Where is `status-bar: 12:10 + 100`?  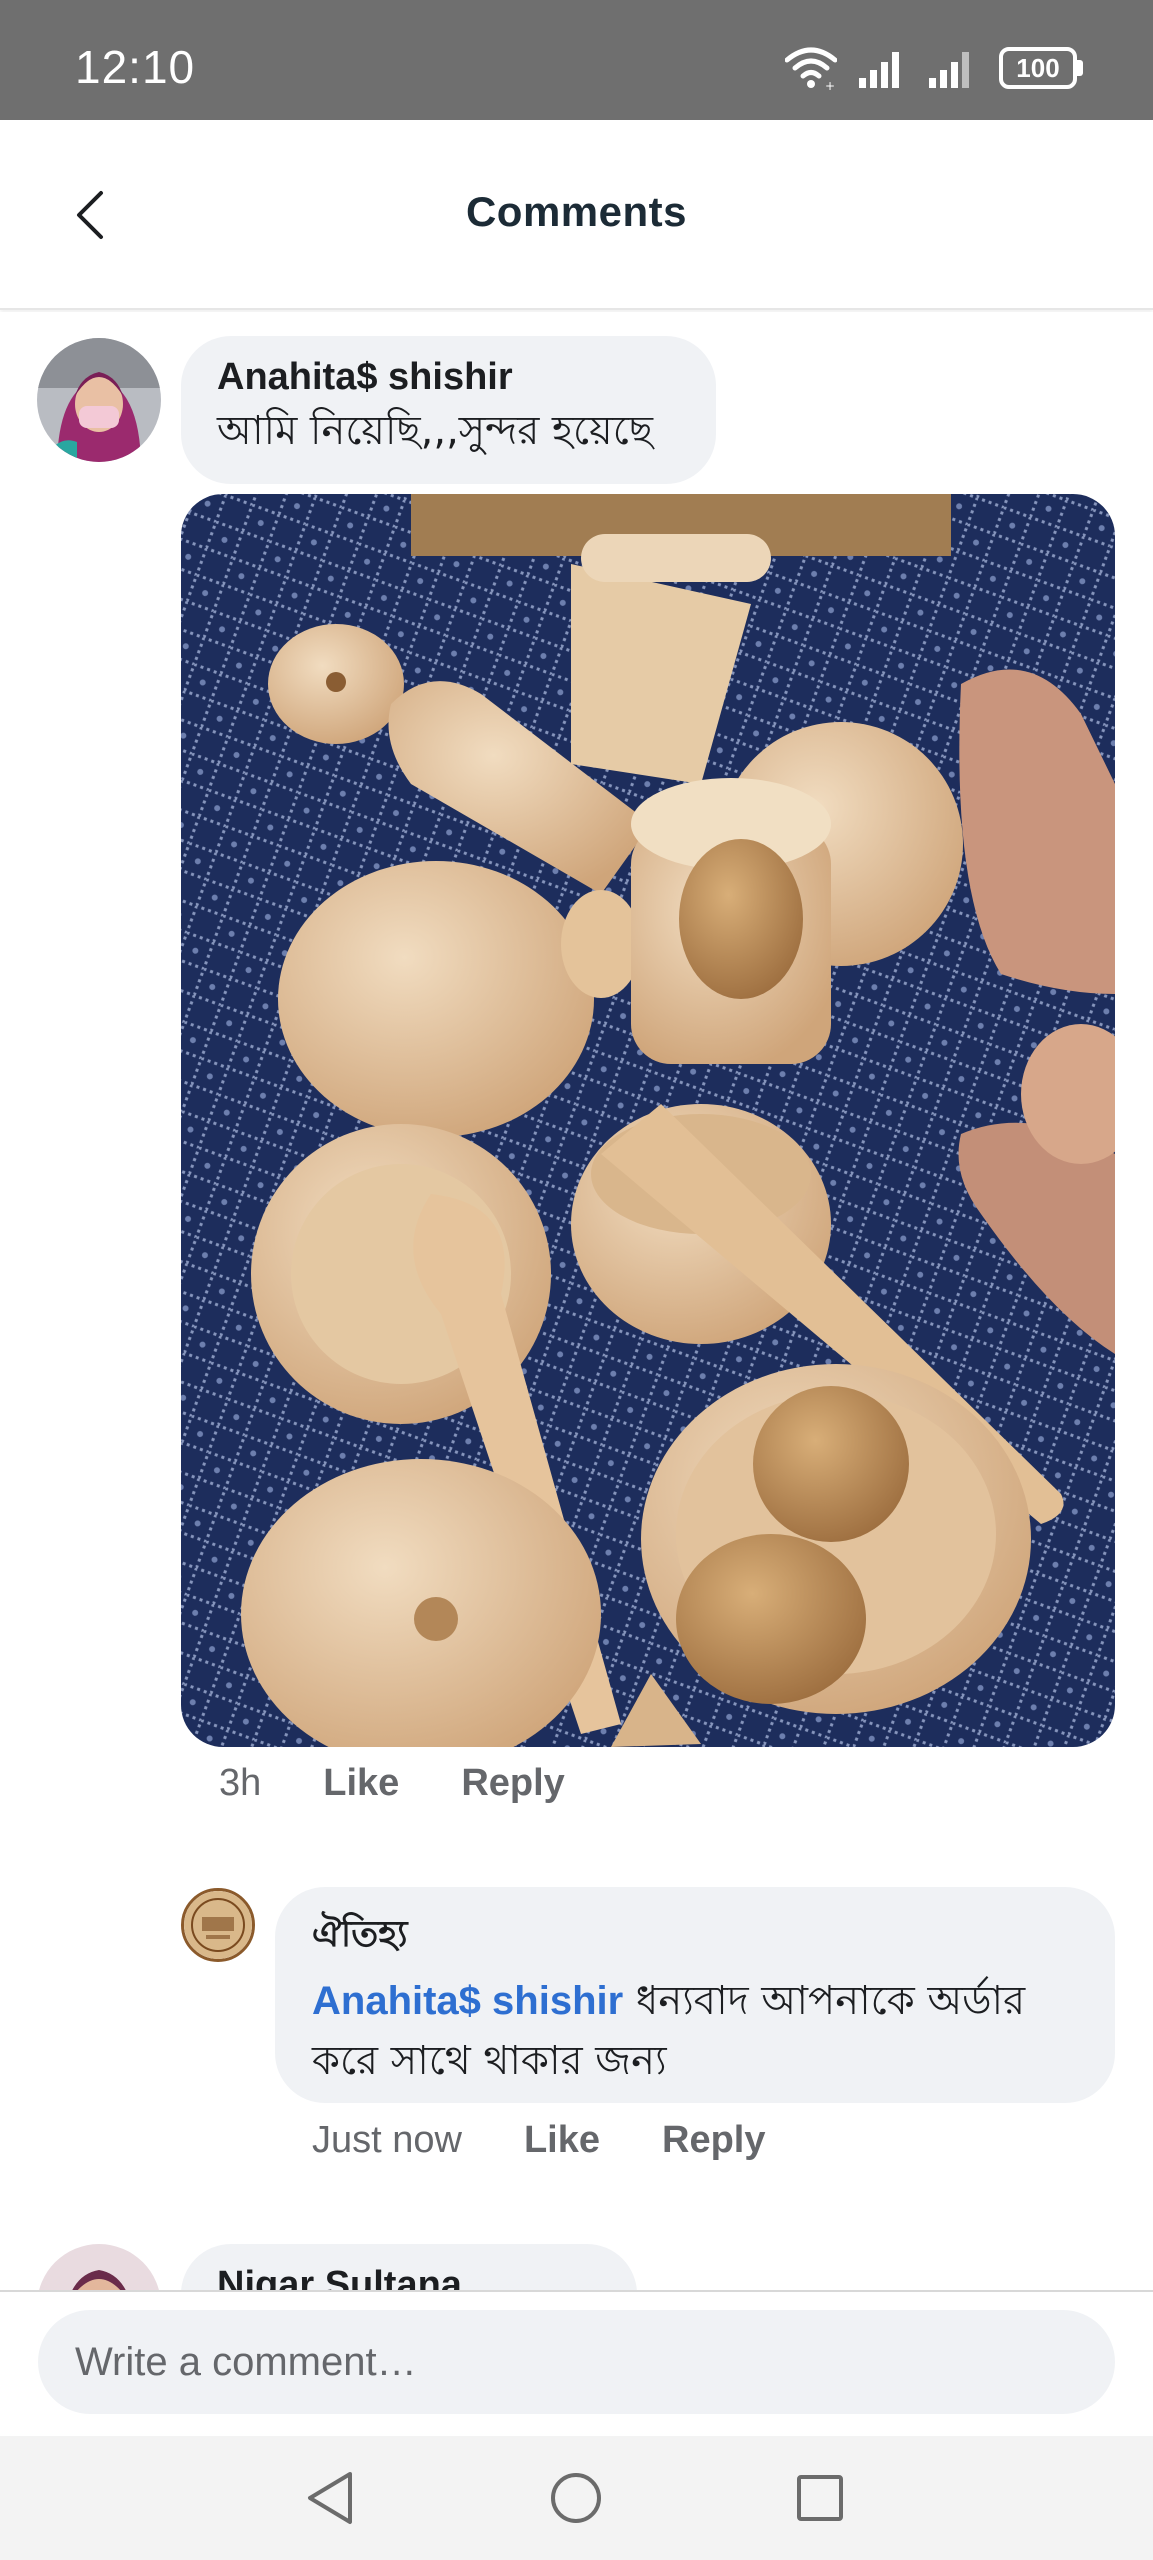 status-bar: 12:10 + 100 is located at coordinates (576, 60).